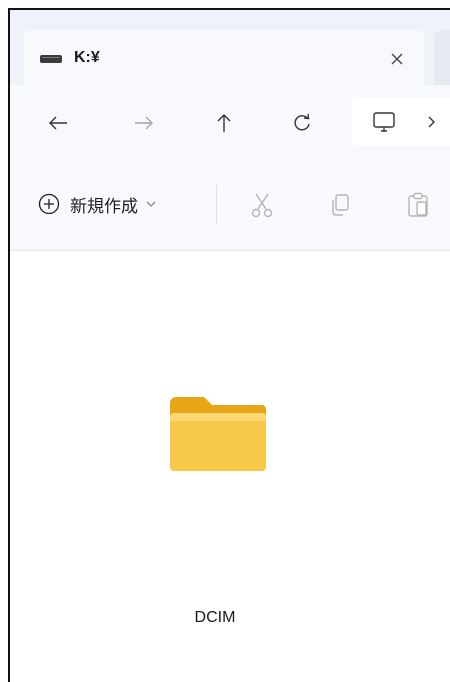  I want to click on command-bar: 新規作成, so click(230, 205).